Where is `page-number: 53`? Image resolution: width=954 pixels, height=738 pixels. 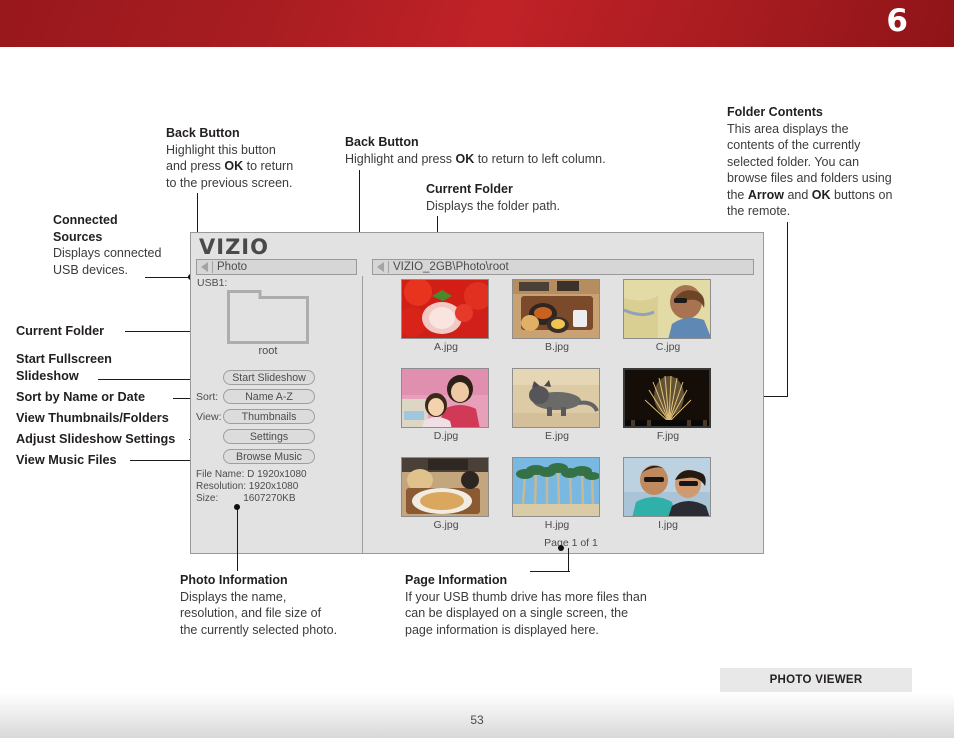
page-number: 53 is located at coordinates (477, 720).